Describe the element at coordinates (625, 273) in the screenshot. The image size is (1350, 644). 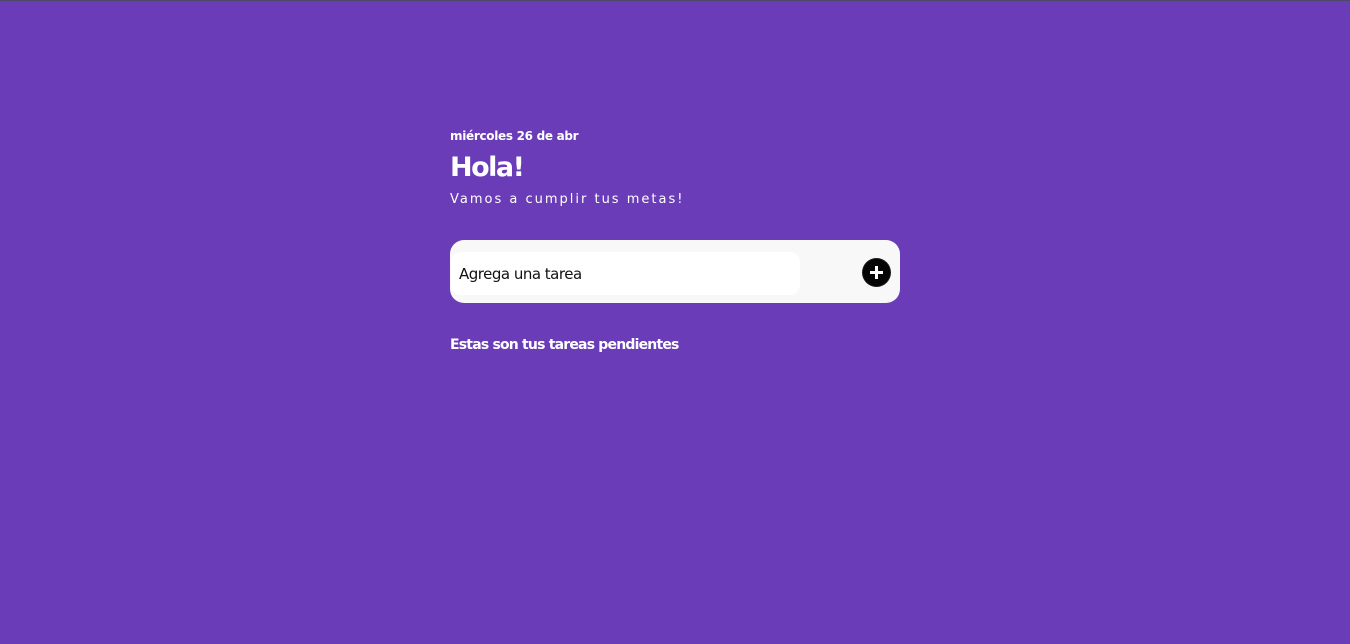
I see `task-input` at that location.